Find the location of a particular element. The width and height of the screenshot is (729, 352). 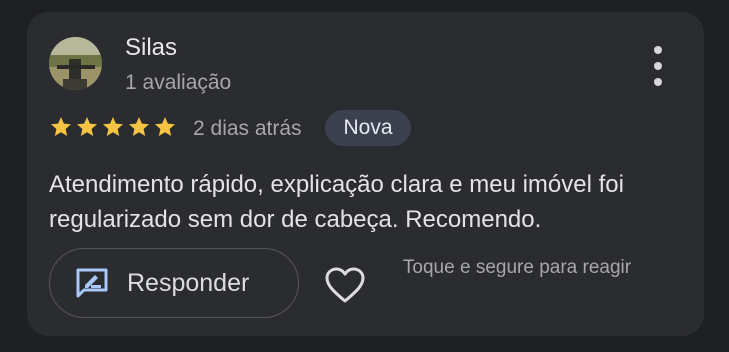

author-name: Silas is located at coordinates (151, 48).